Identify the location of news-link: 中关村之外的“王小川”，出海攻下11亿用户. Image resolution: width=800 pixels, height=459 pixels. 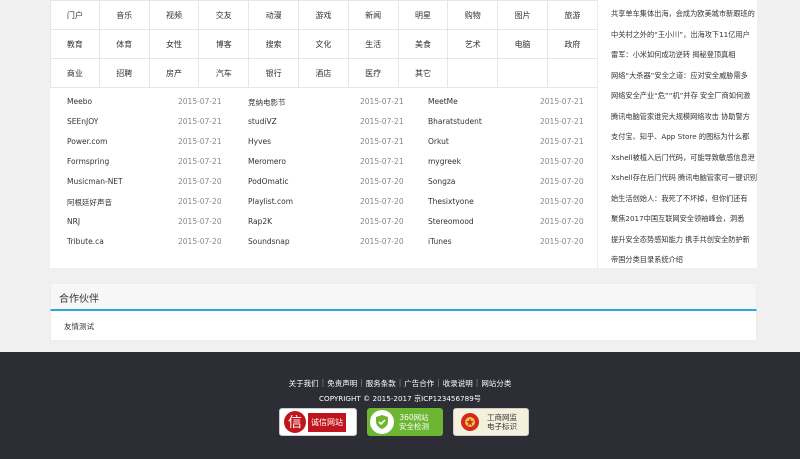
(684, 35).